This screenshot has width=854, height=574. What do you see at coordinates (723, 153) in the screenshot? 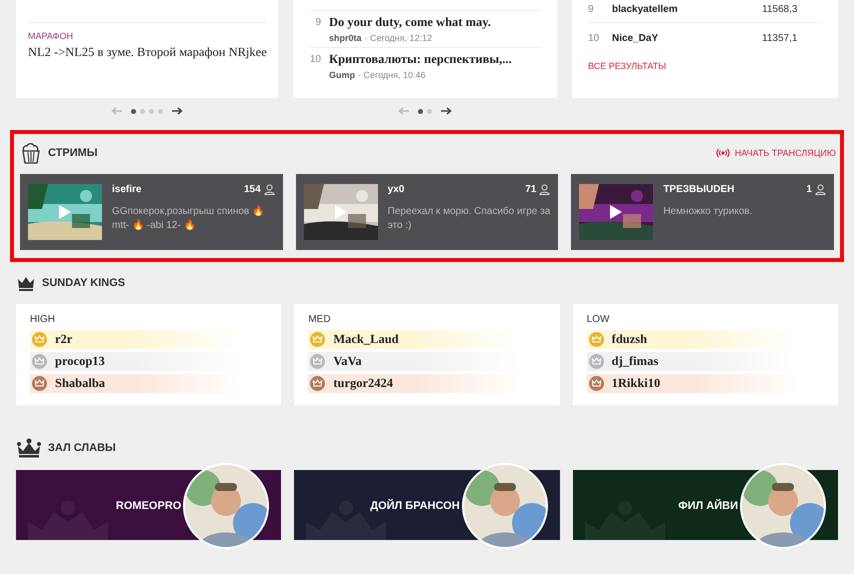
I see `broadcast-icon` at bounding box center [723, 153].